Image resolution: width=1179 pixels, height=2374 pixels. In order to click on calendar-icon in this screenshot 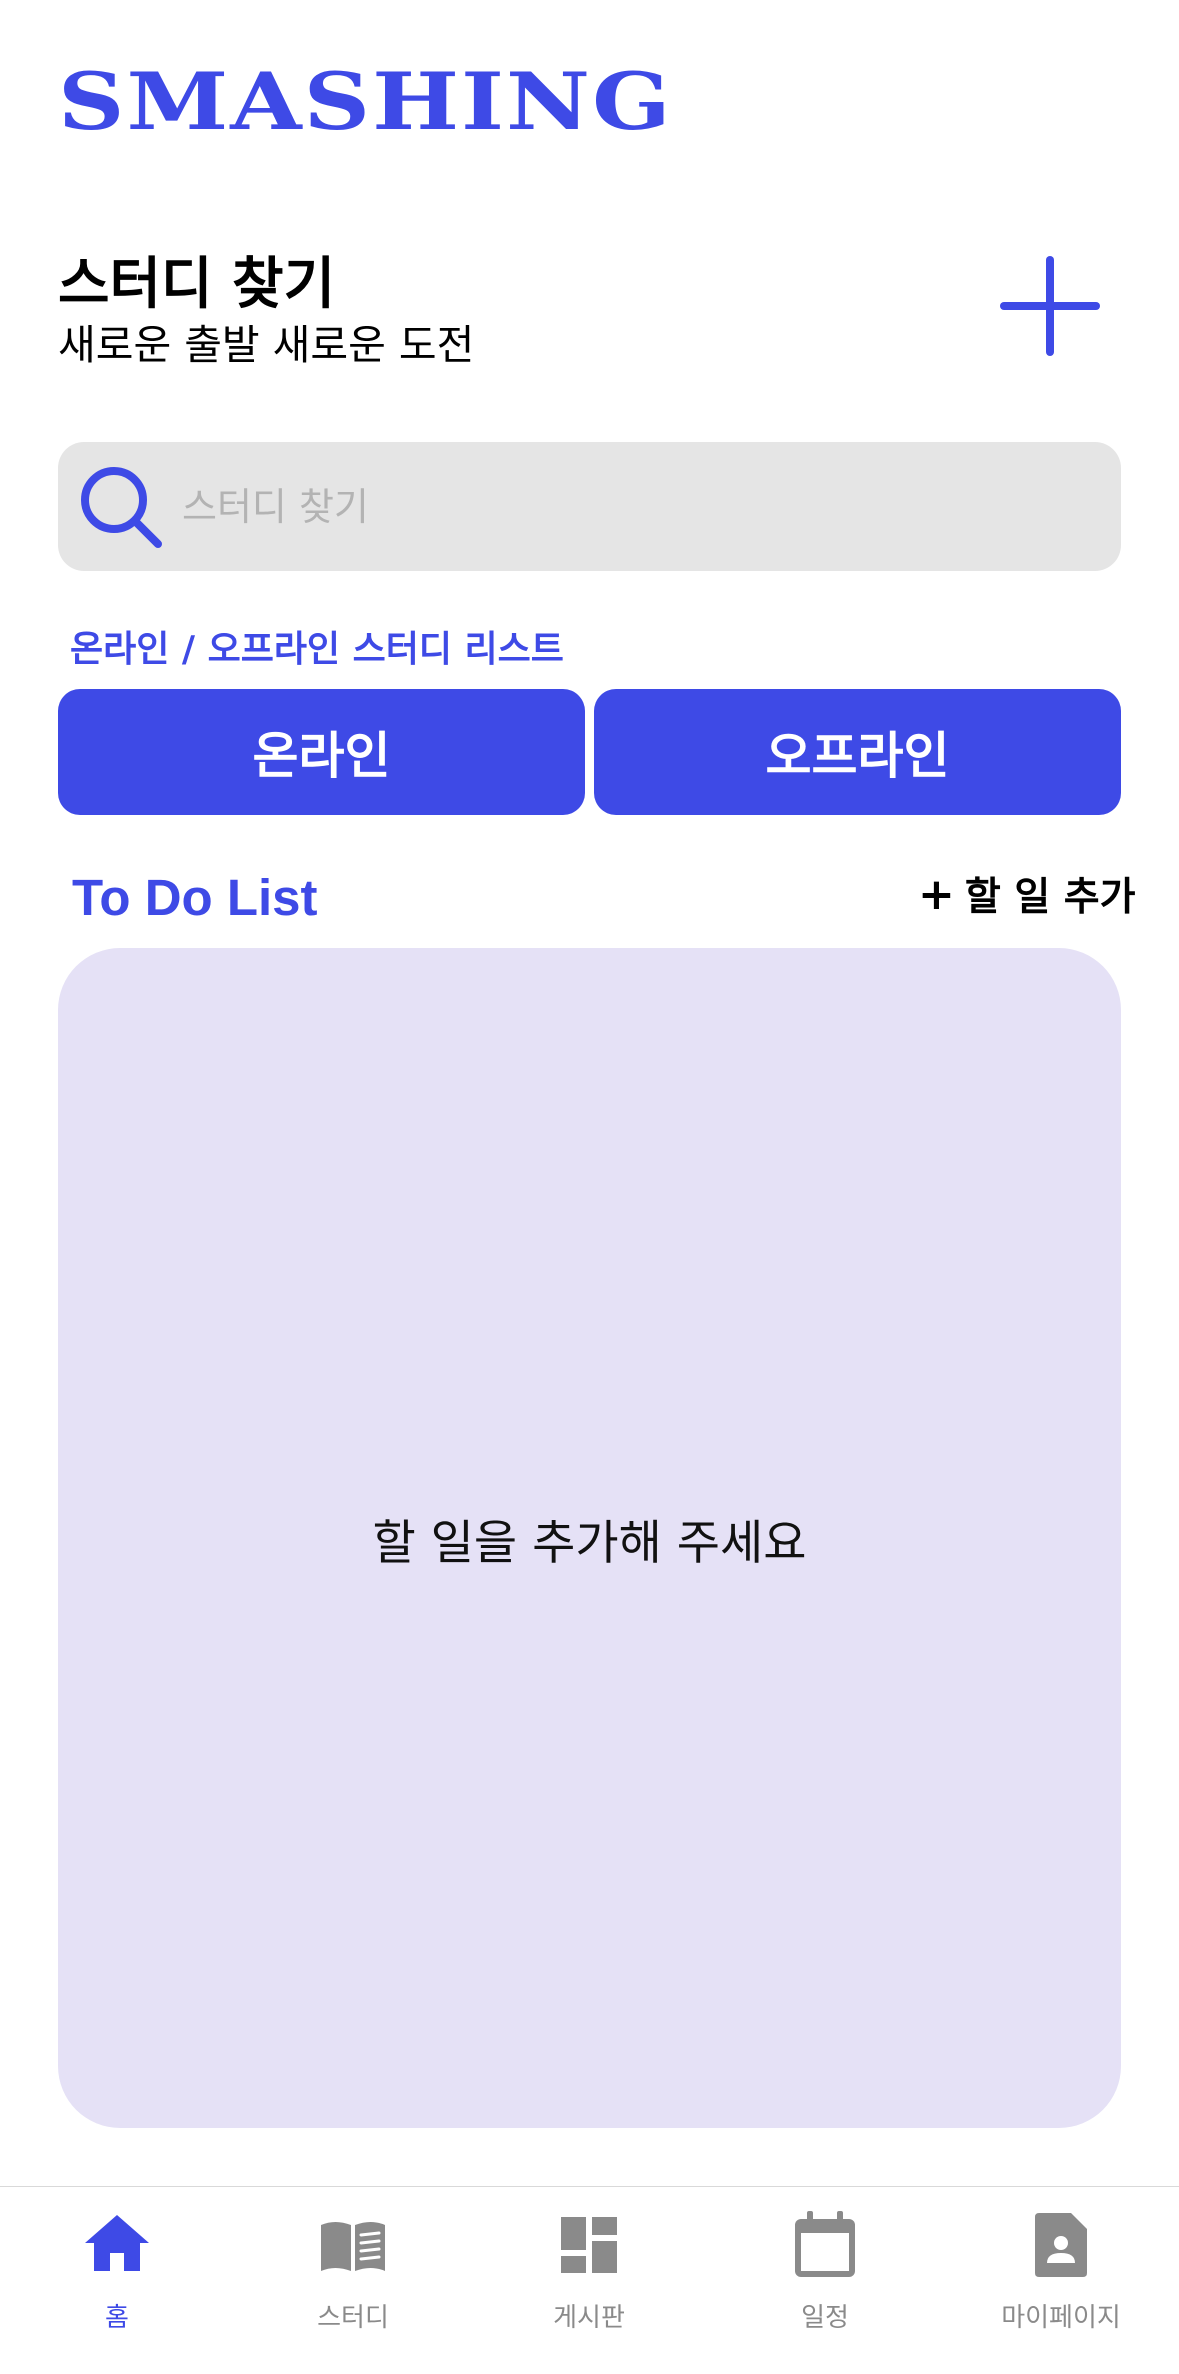, I will do `click(825, 2244)`.